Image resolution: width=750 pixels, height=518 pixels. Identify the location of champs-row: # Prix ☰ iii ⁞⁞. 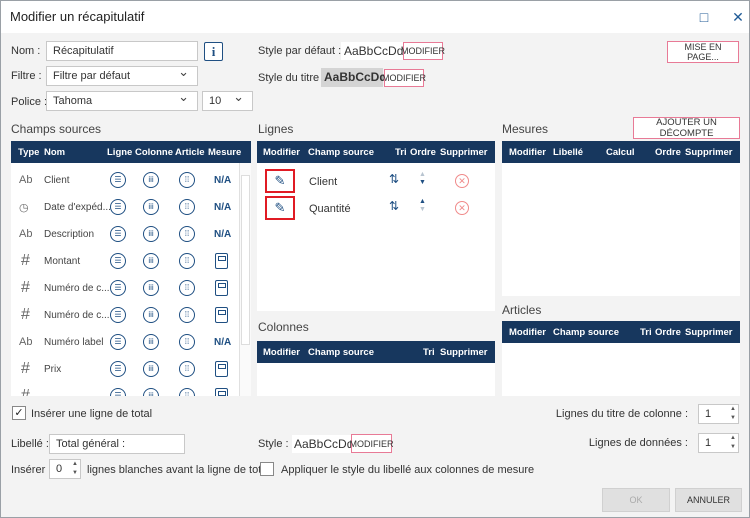
(125, 369).